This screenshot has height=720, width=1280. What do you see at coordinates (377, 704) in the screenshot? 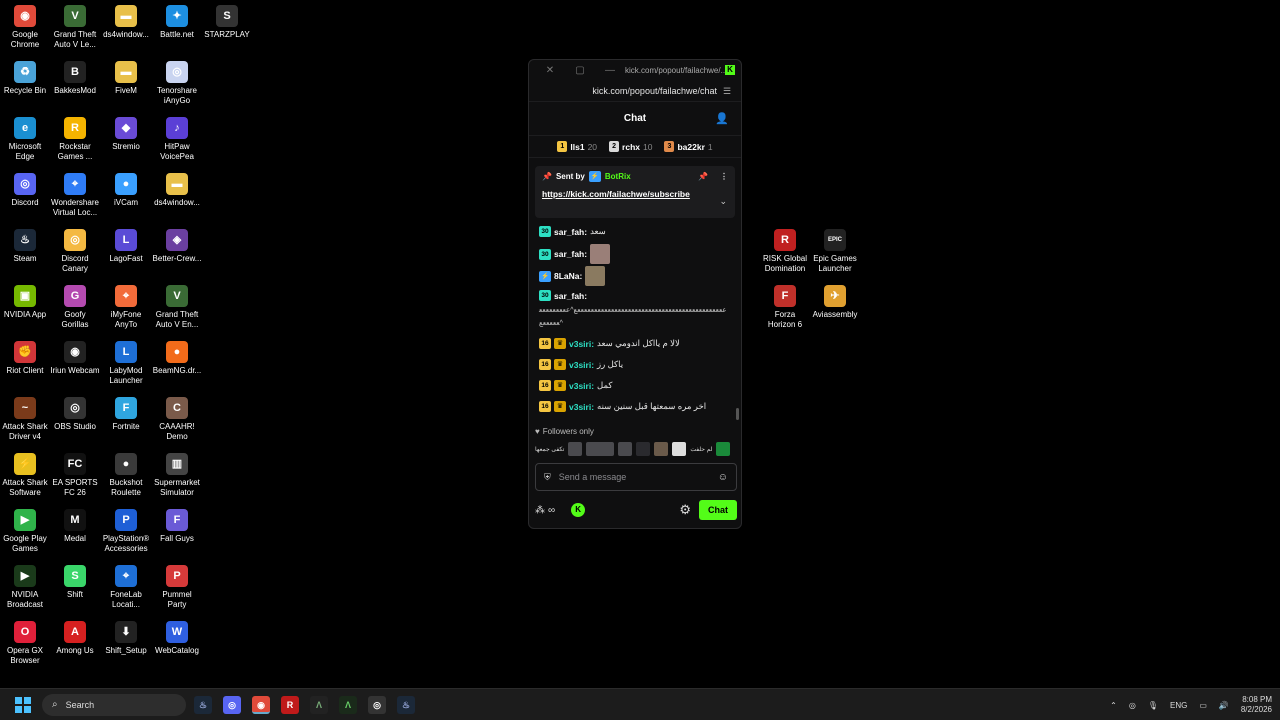
I see `obs-icon: ◎` at bounding box center [377, 704].